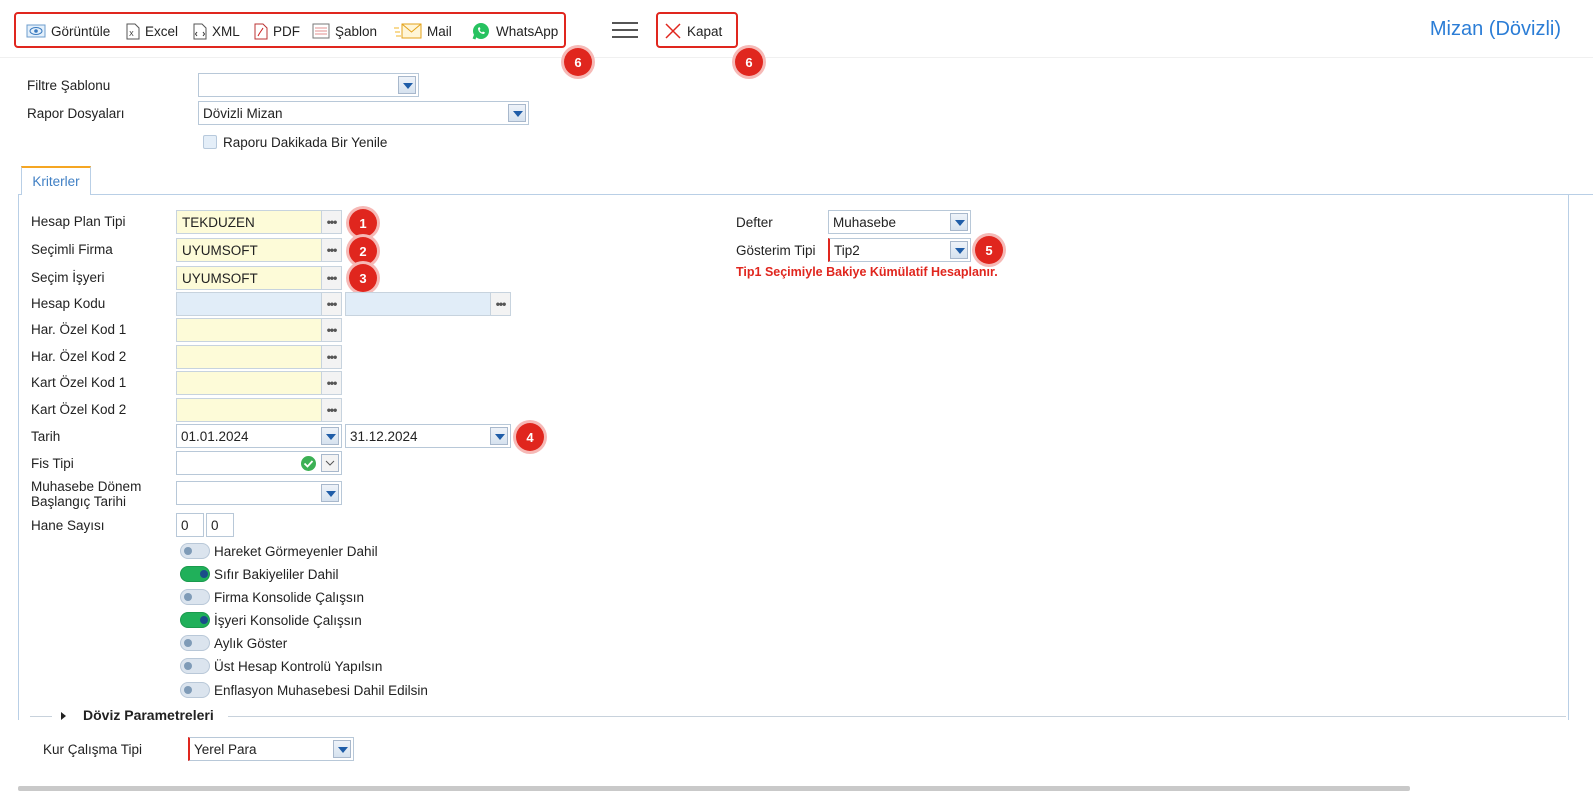 The height and width of the screenshot is (802, 1593). Describe the element at coordinates (220, 525) in the screenshot. I see `digits-input-b: 0` at that location.